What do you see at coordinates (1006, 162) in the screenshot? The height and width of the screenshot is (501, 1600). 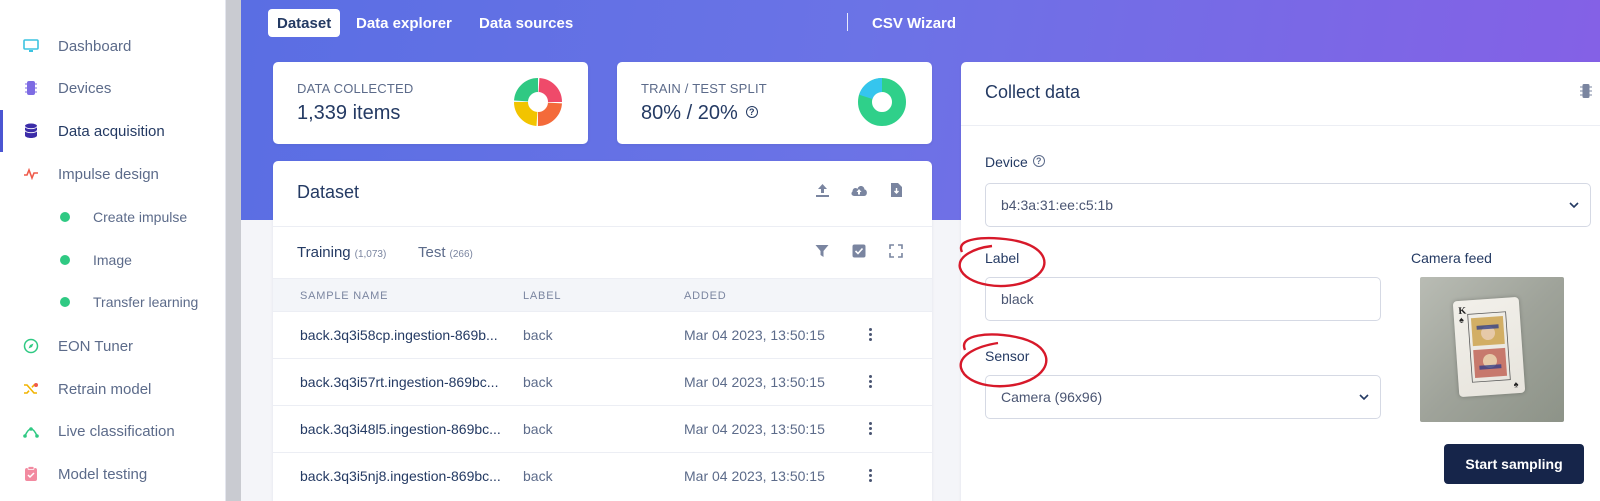 I see `device-label-text: Device` at bounding box center [1006, 162].